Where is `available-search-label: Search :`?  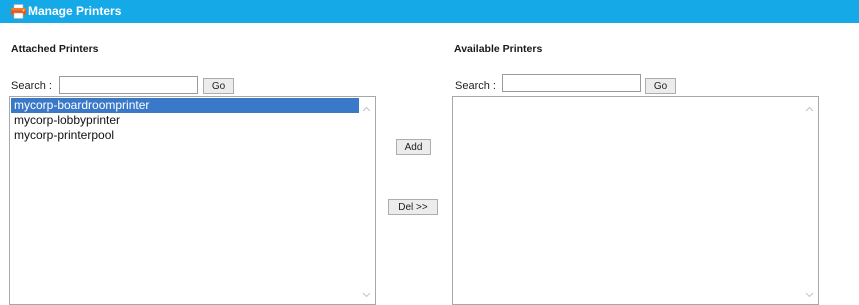 available-search-label: Search : is located at coordinates (475, 86).